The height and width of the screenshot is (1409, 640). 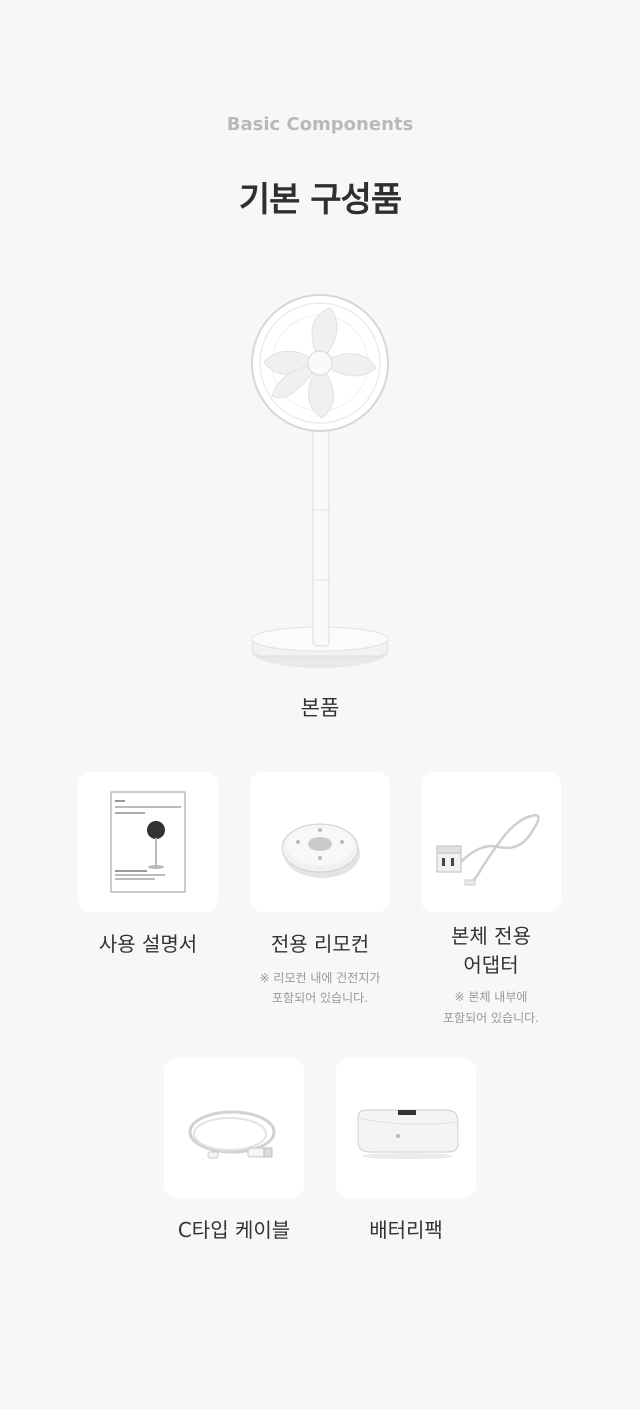 I want to click on cable-label: C타입 케이블, so click(x=234, y=1230).